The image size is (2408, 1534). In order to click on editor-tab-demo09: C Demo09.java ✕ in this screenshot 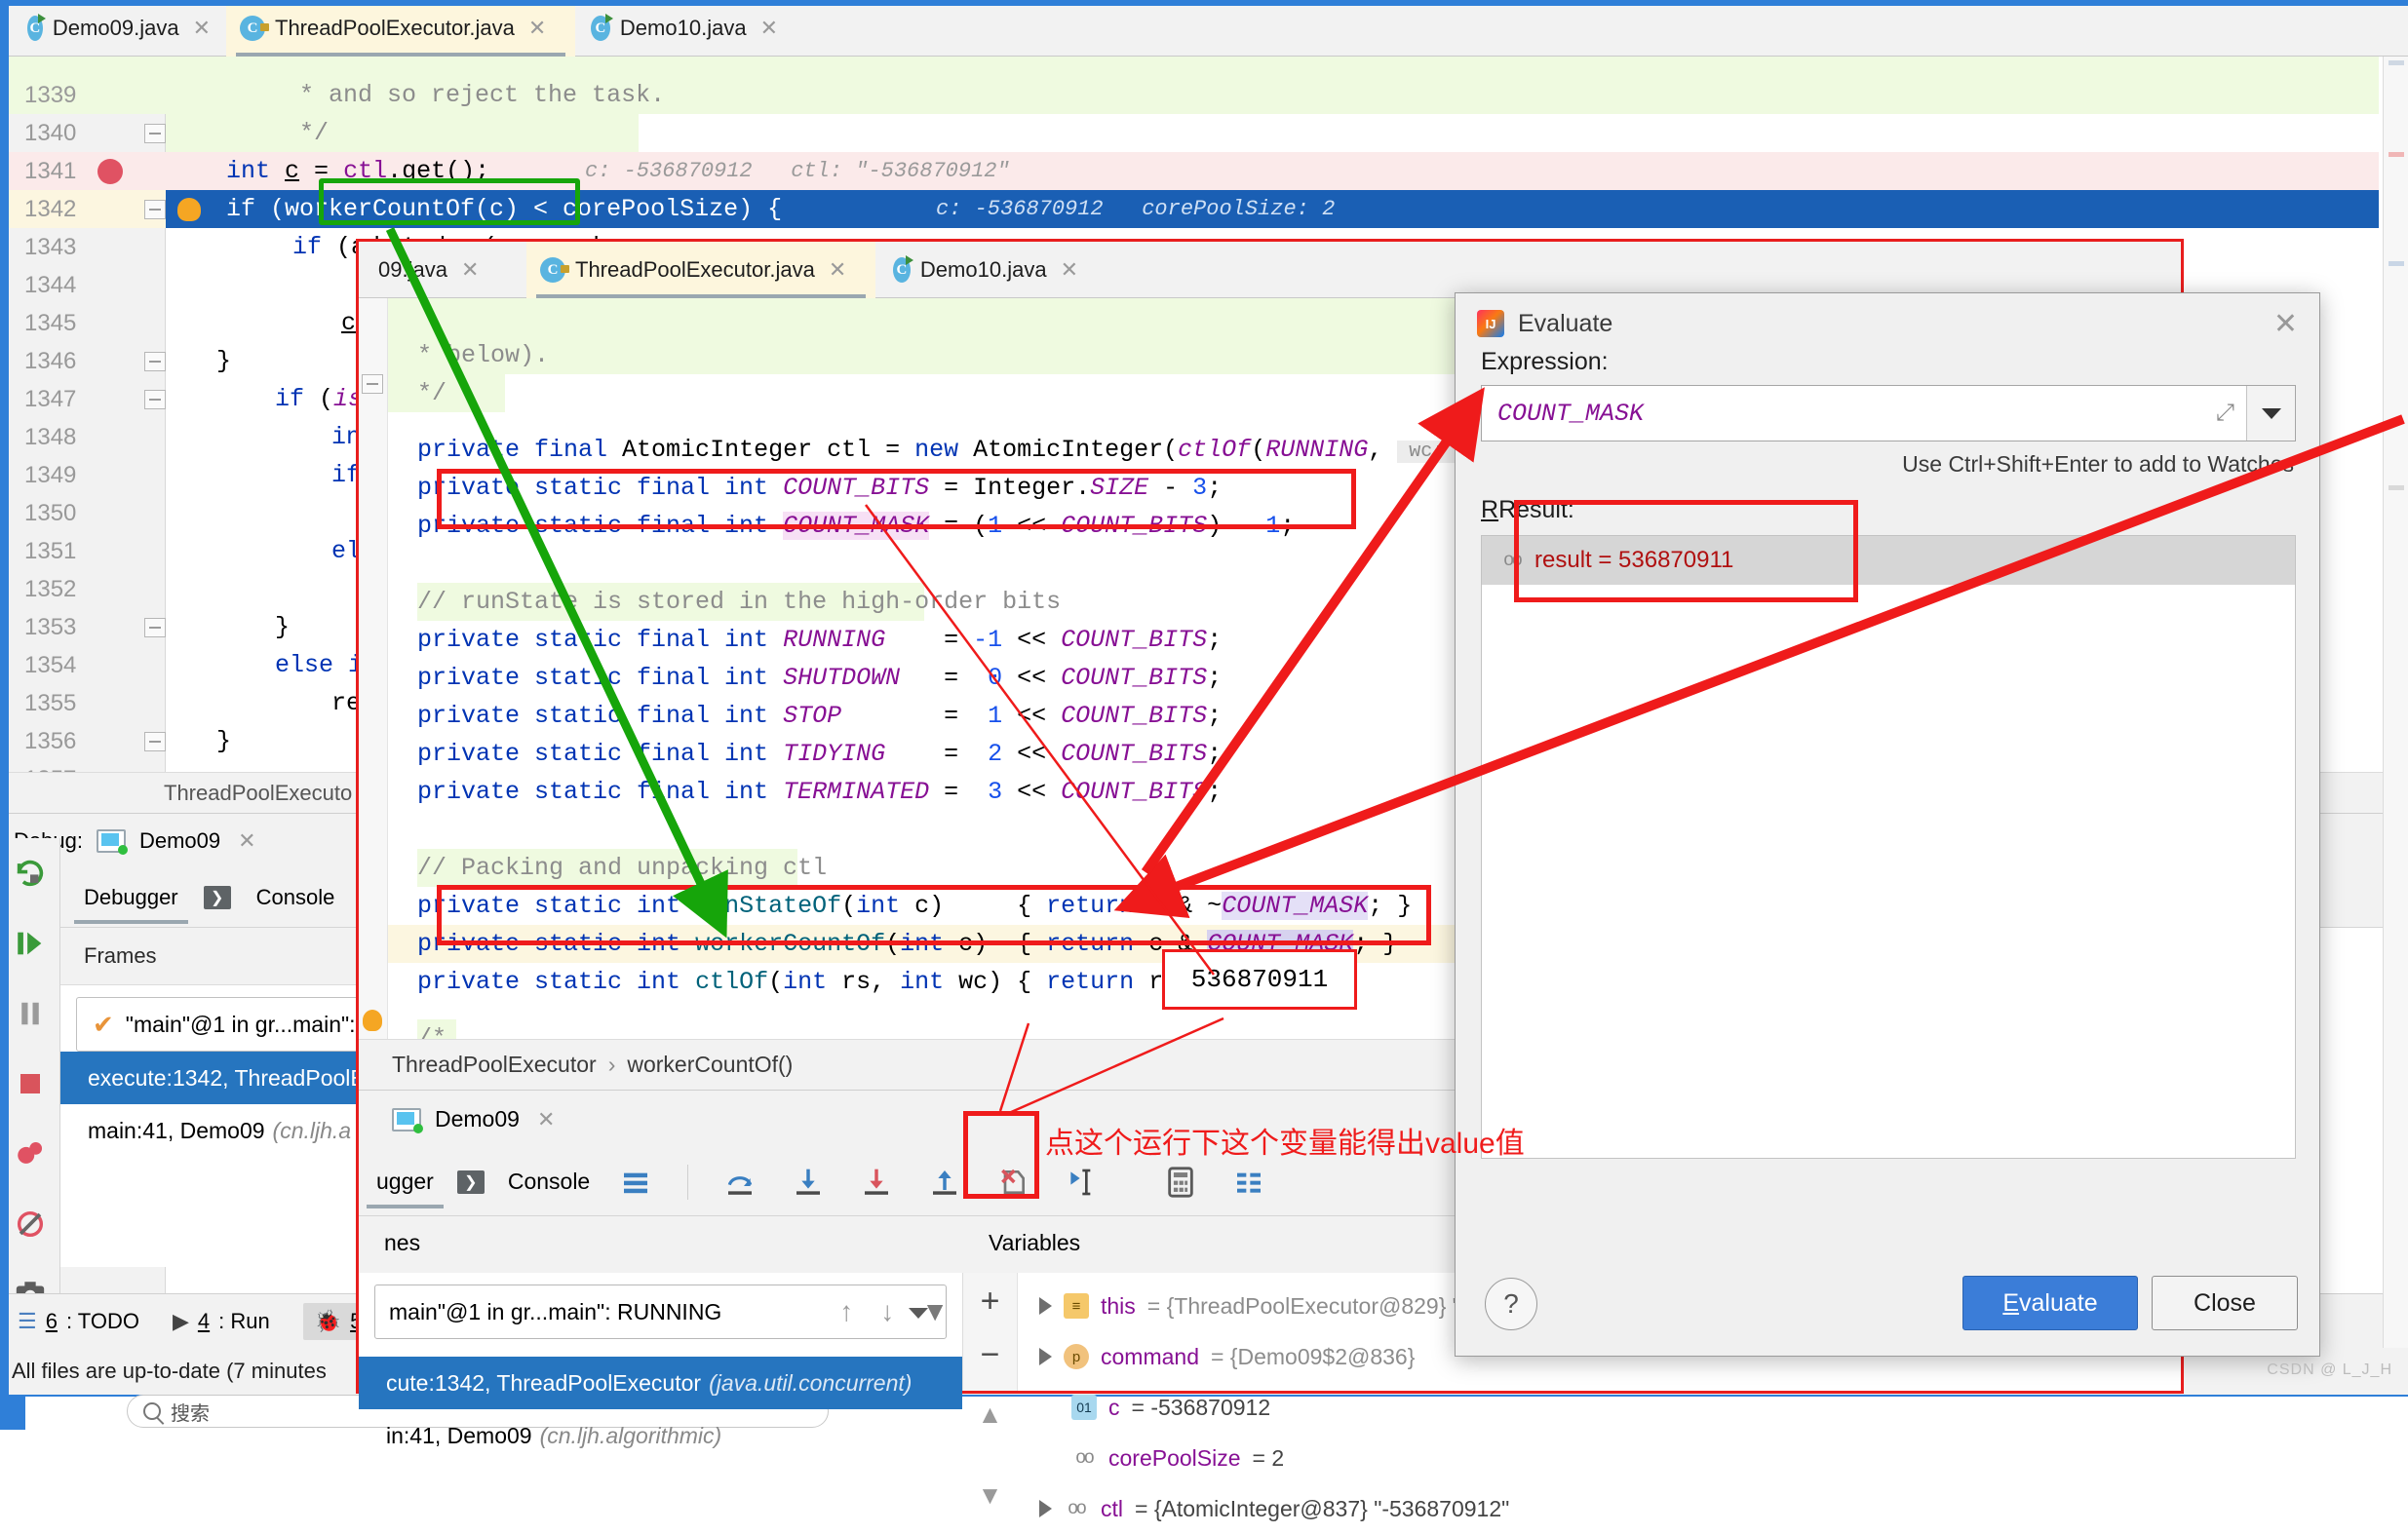, I will do `click(119, 29)`.